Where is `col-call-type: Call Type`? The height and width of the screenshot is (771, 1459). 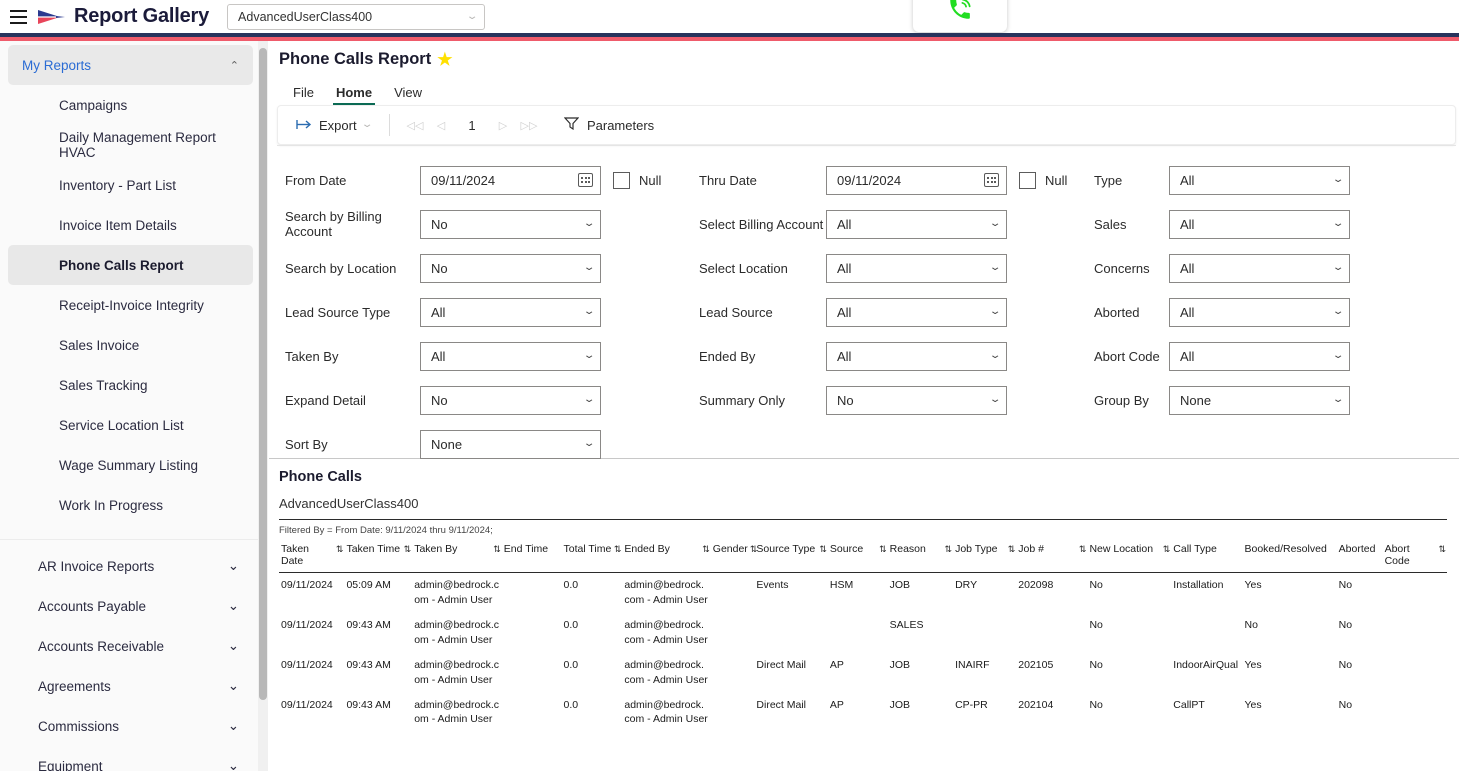
col-call-type: Call Type is located at coordinates (1207, 557).